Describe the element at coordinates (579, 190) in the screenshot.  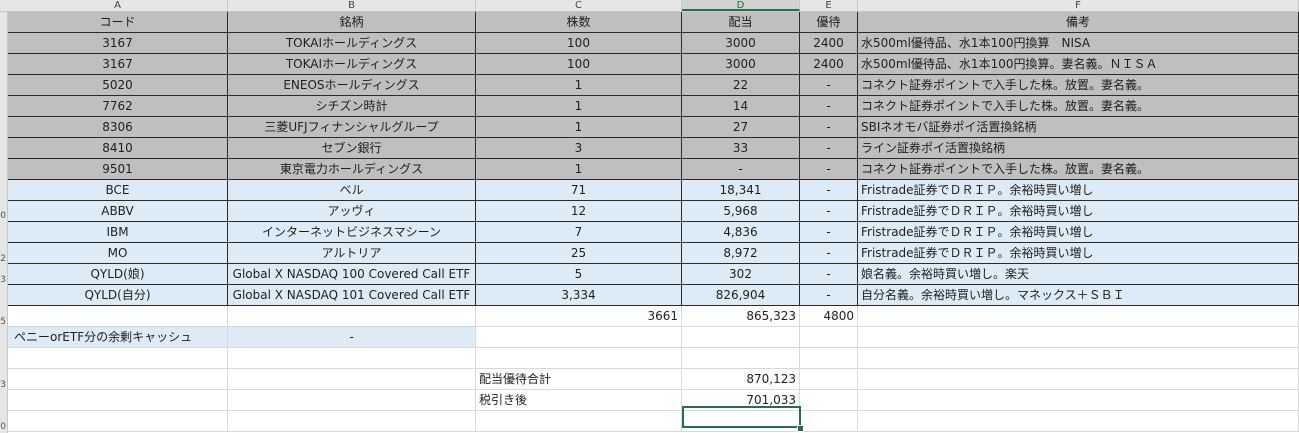
I see `cell-shares: 71` at that location.